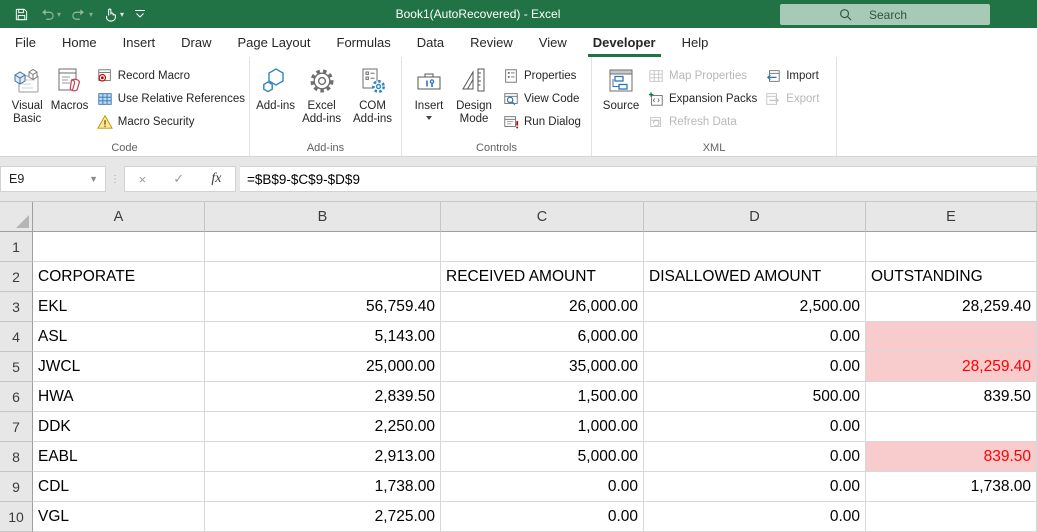  I want to click on row-header-6: 6, so click(16, 397).